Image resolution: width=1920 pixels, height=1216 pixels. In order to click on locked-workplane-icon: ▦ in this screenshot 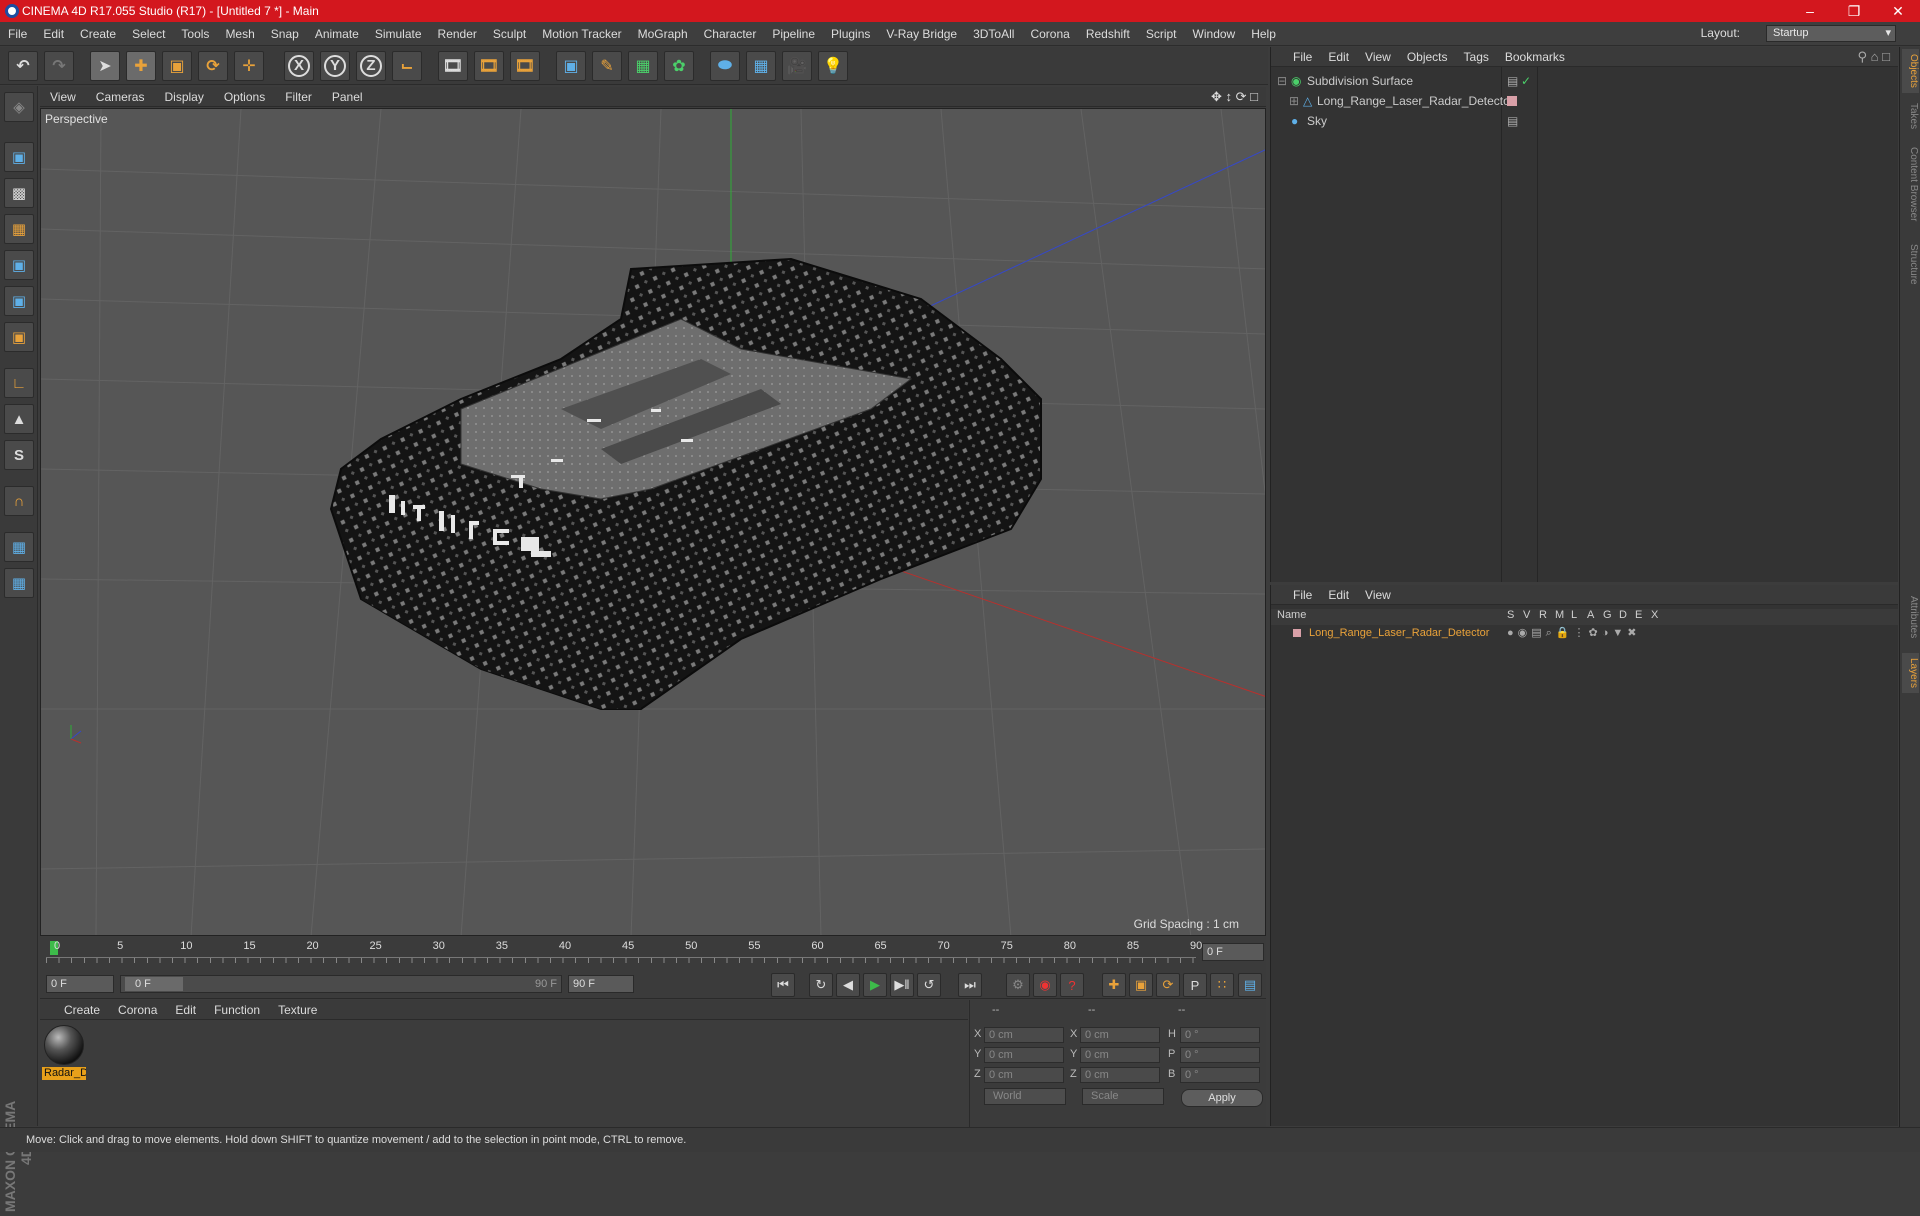, I will do `click(19, 547)`.